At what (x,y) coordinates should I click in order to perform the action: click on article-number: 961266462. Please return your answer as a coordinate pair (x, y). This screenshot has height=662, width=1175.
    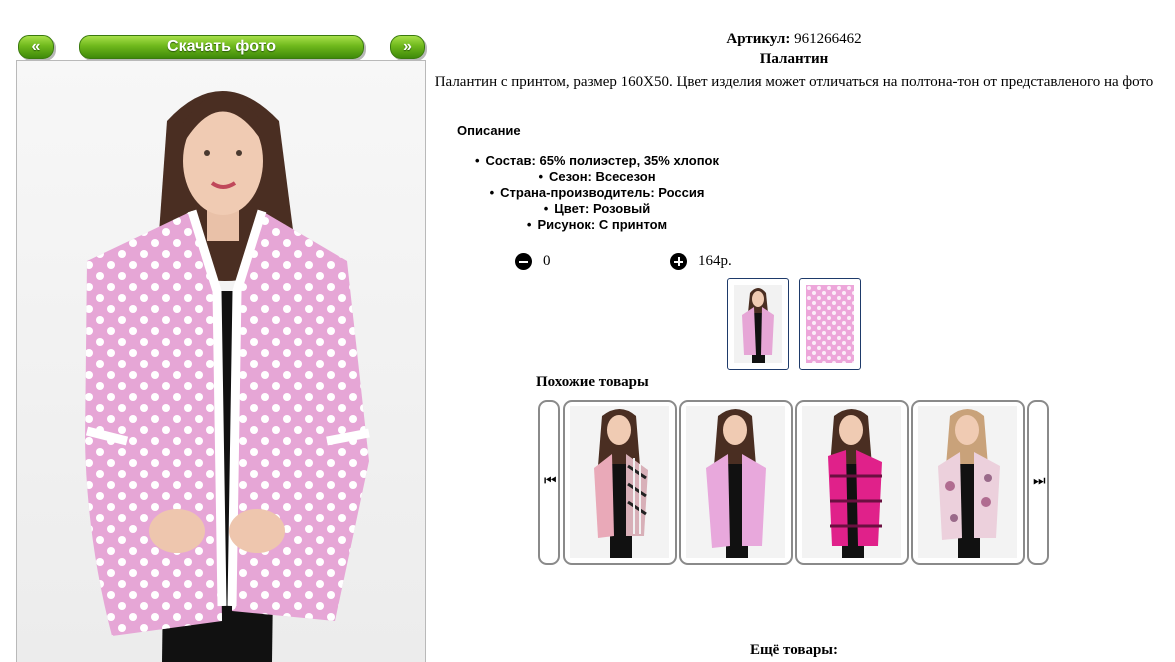
    Looking at the image, I should click on (828, 39).